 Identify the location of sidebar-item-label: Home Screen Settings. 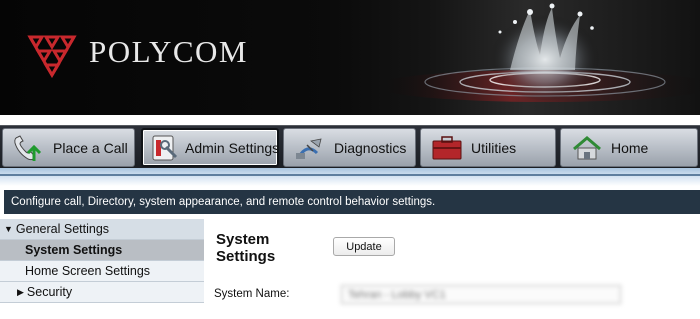
(88, 271).